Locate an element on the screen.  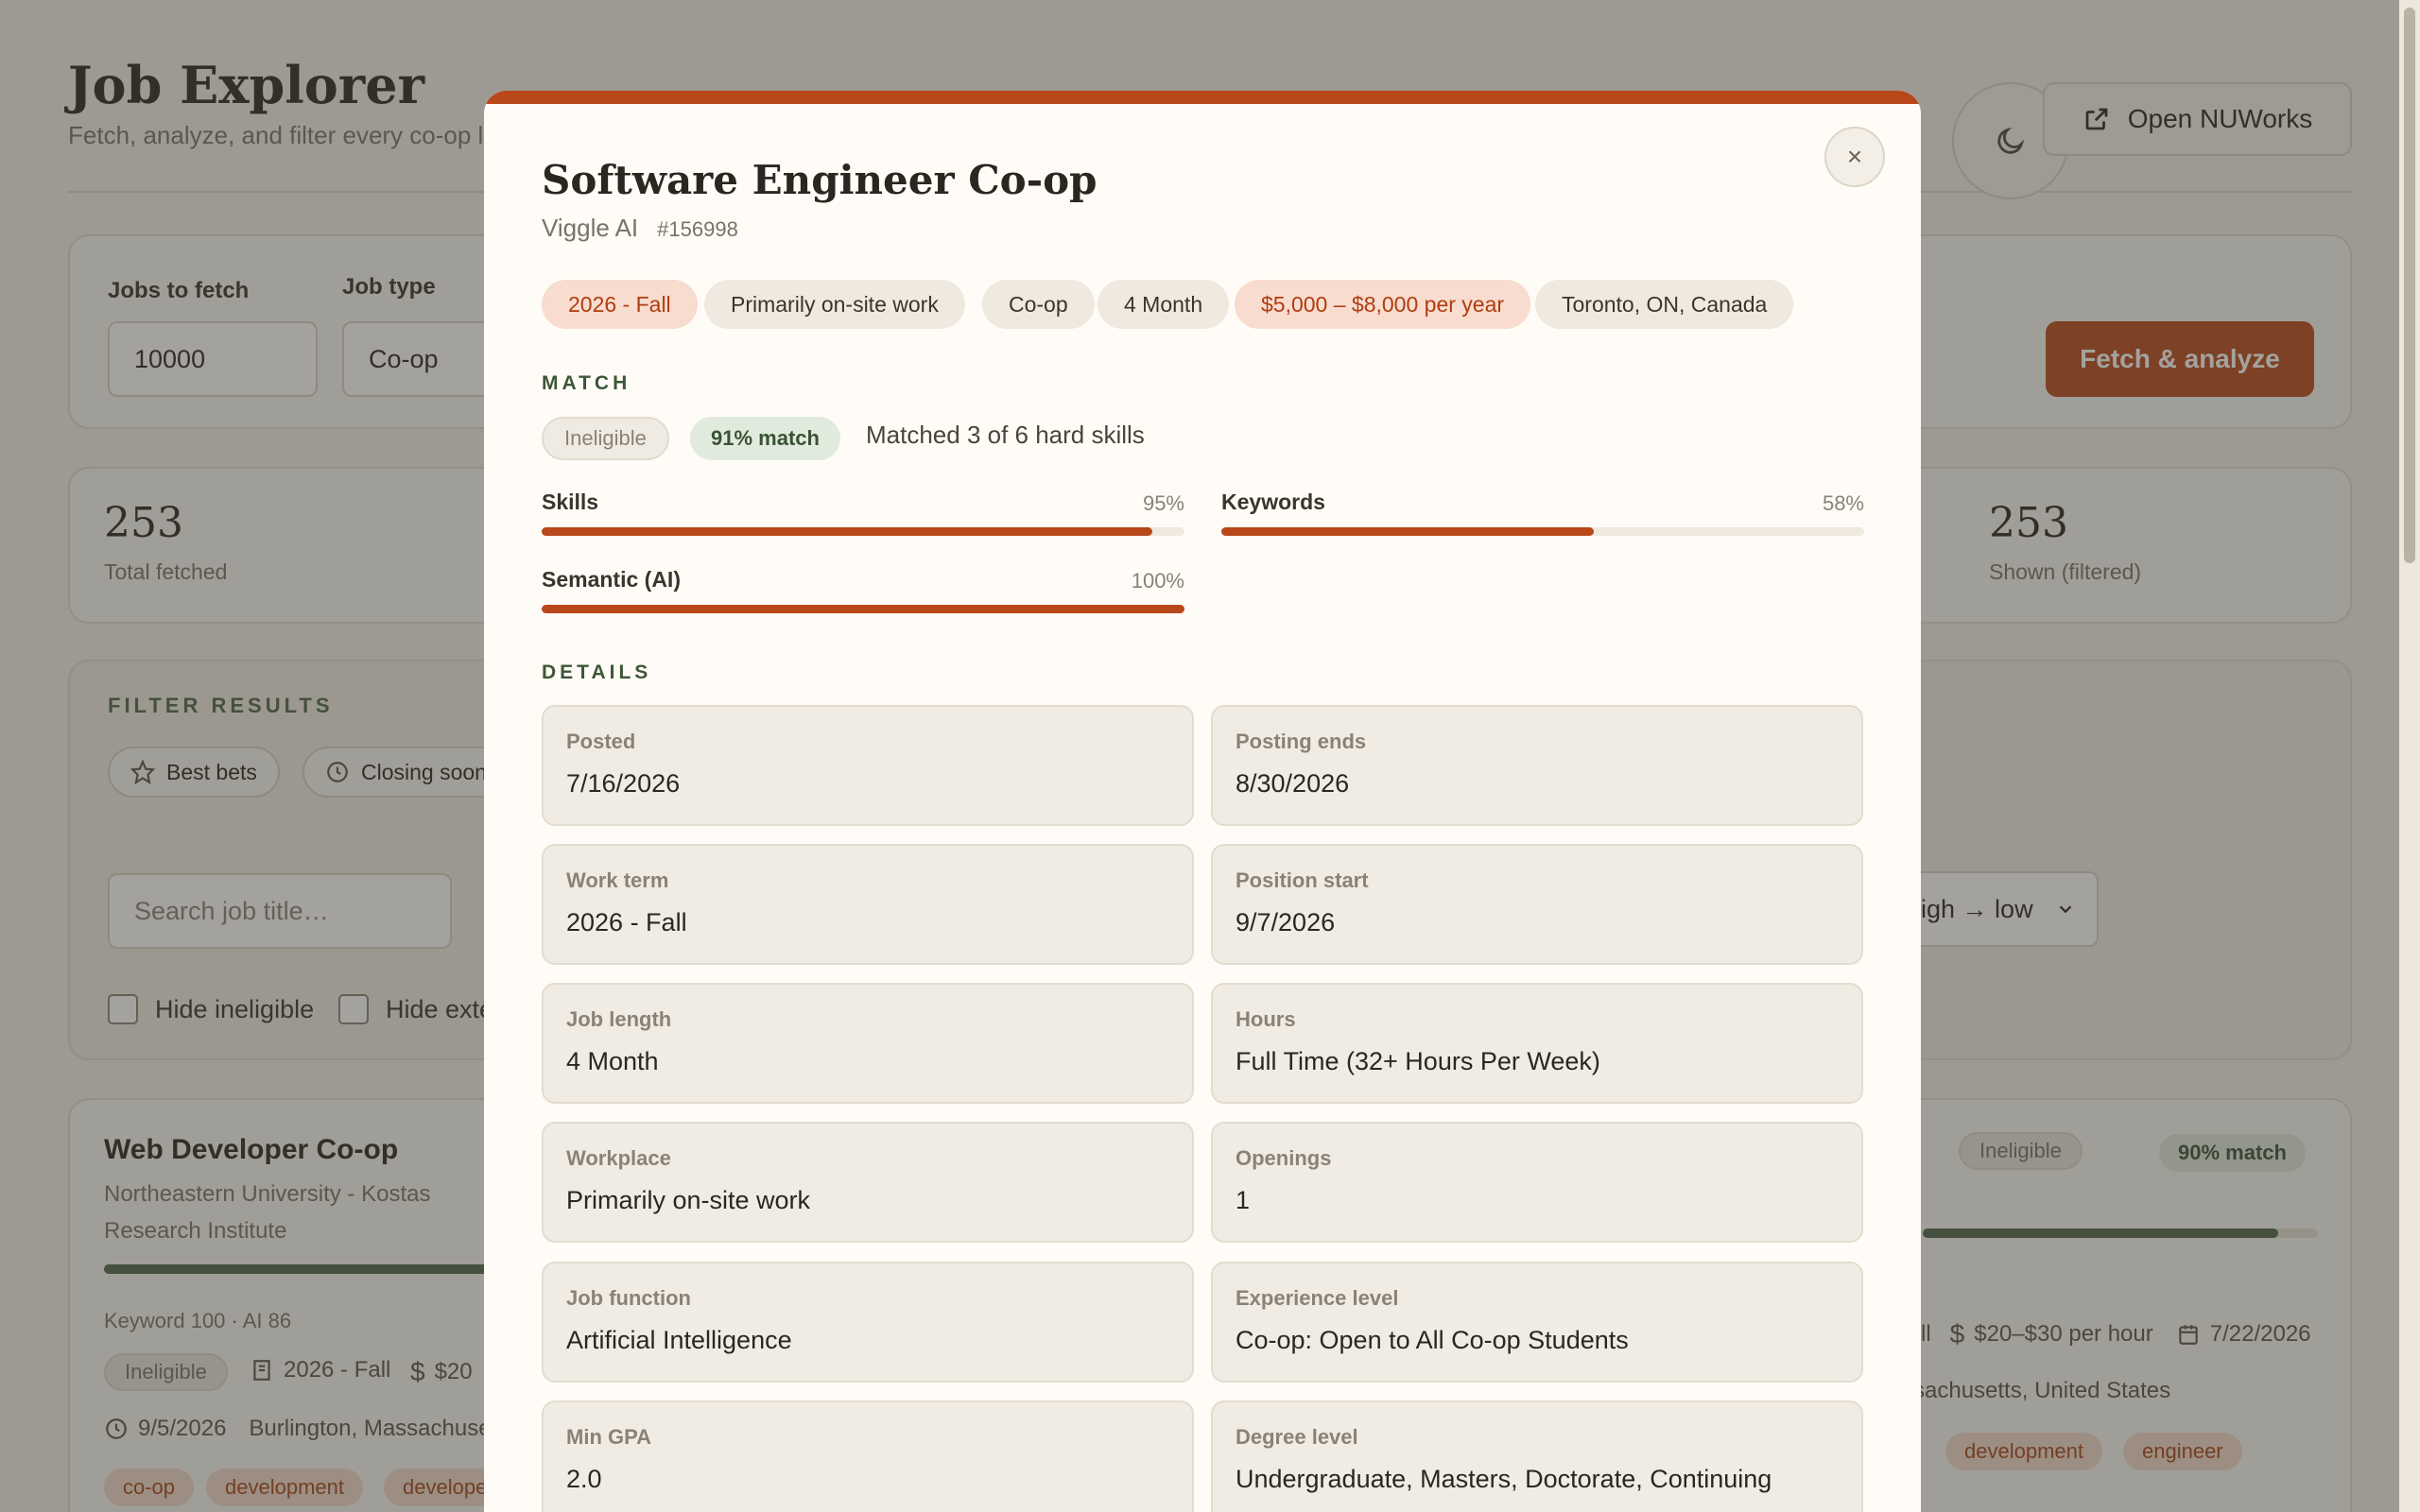
score-percent: 95% is located at coordinates (1163, 503).